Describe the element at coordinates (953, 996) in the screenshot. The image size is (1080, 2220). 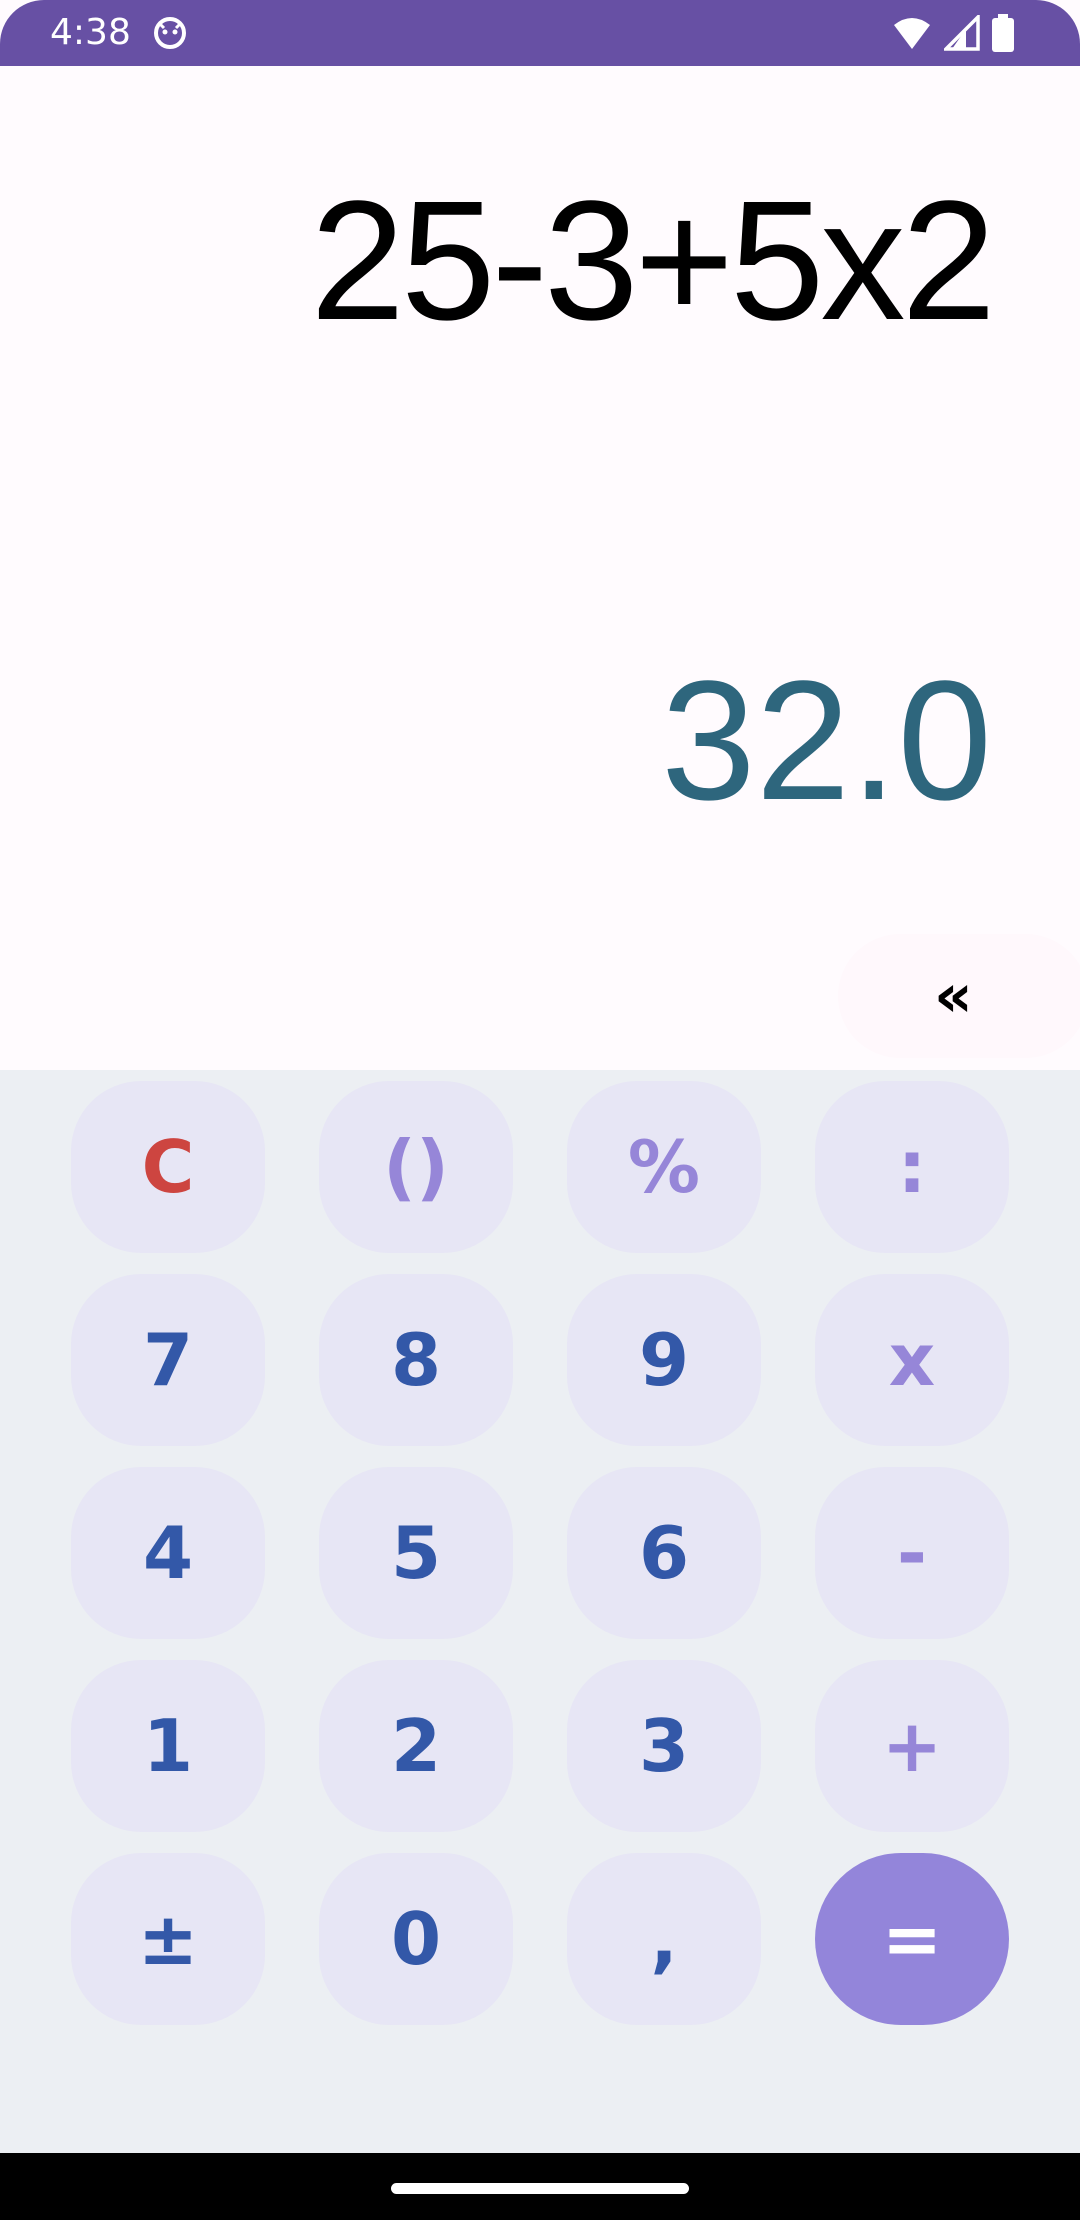
I see `backspace-icon: «` at that location.